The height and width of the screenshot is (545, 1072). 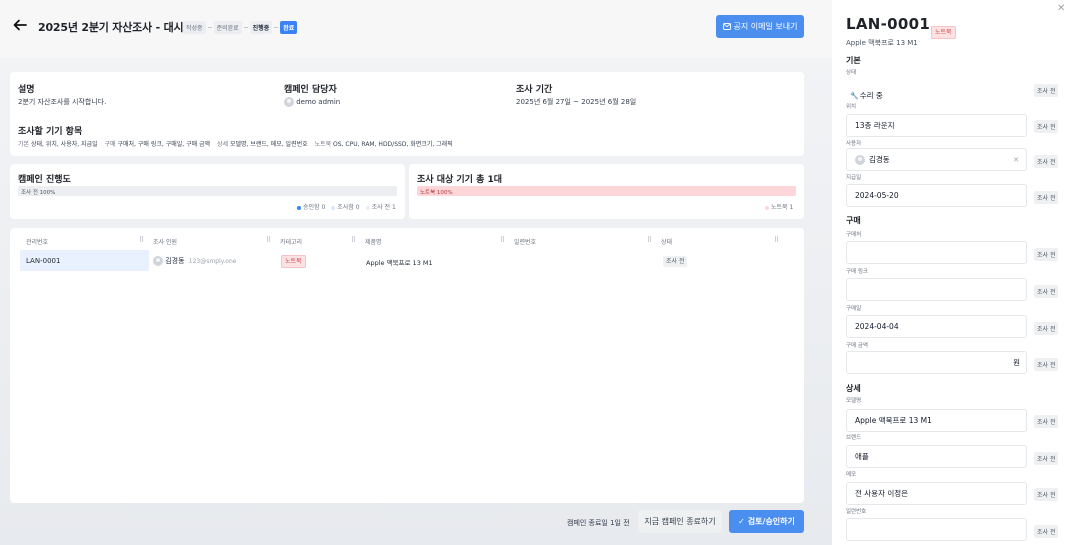 What do you see at coordinates (436, 193) in the screenshot?
I see `target-bar-label: 노트북 100%` at bounding box center [436, 193].